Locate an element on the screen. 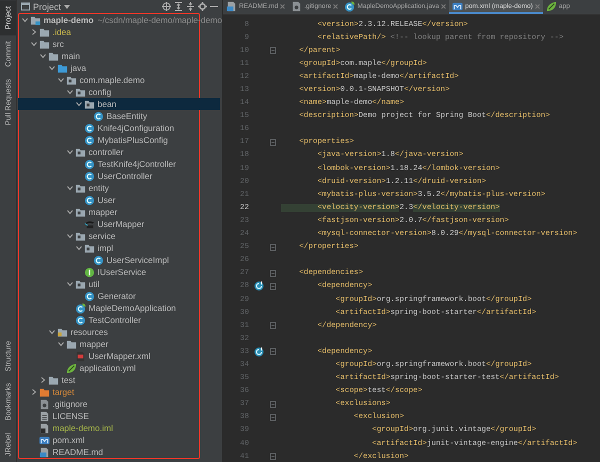 This screenshot has height=462, width=600. tree-row: test is located at coordinates (119, 380).